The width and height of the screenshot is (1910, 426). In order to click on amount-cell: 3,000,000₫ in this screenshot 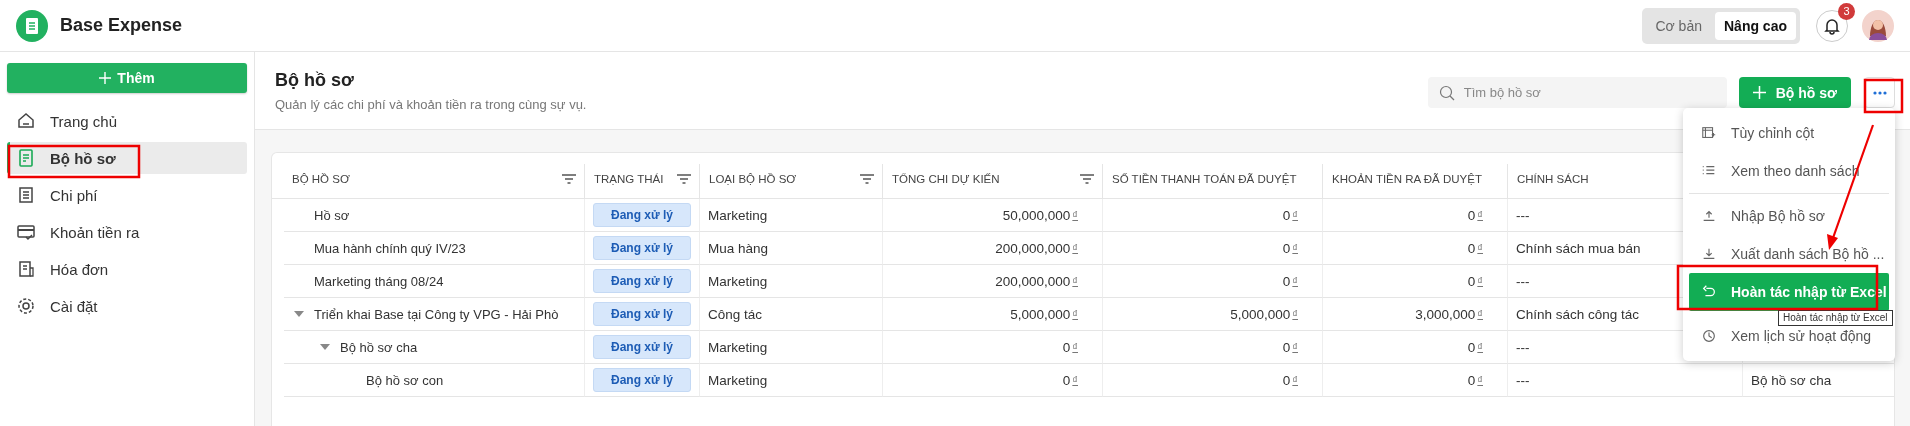, I will do `click(1414, 314)`.